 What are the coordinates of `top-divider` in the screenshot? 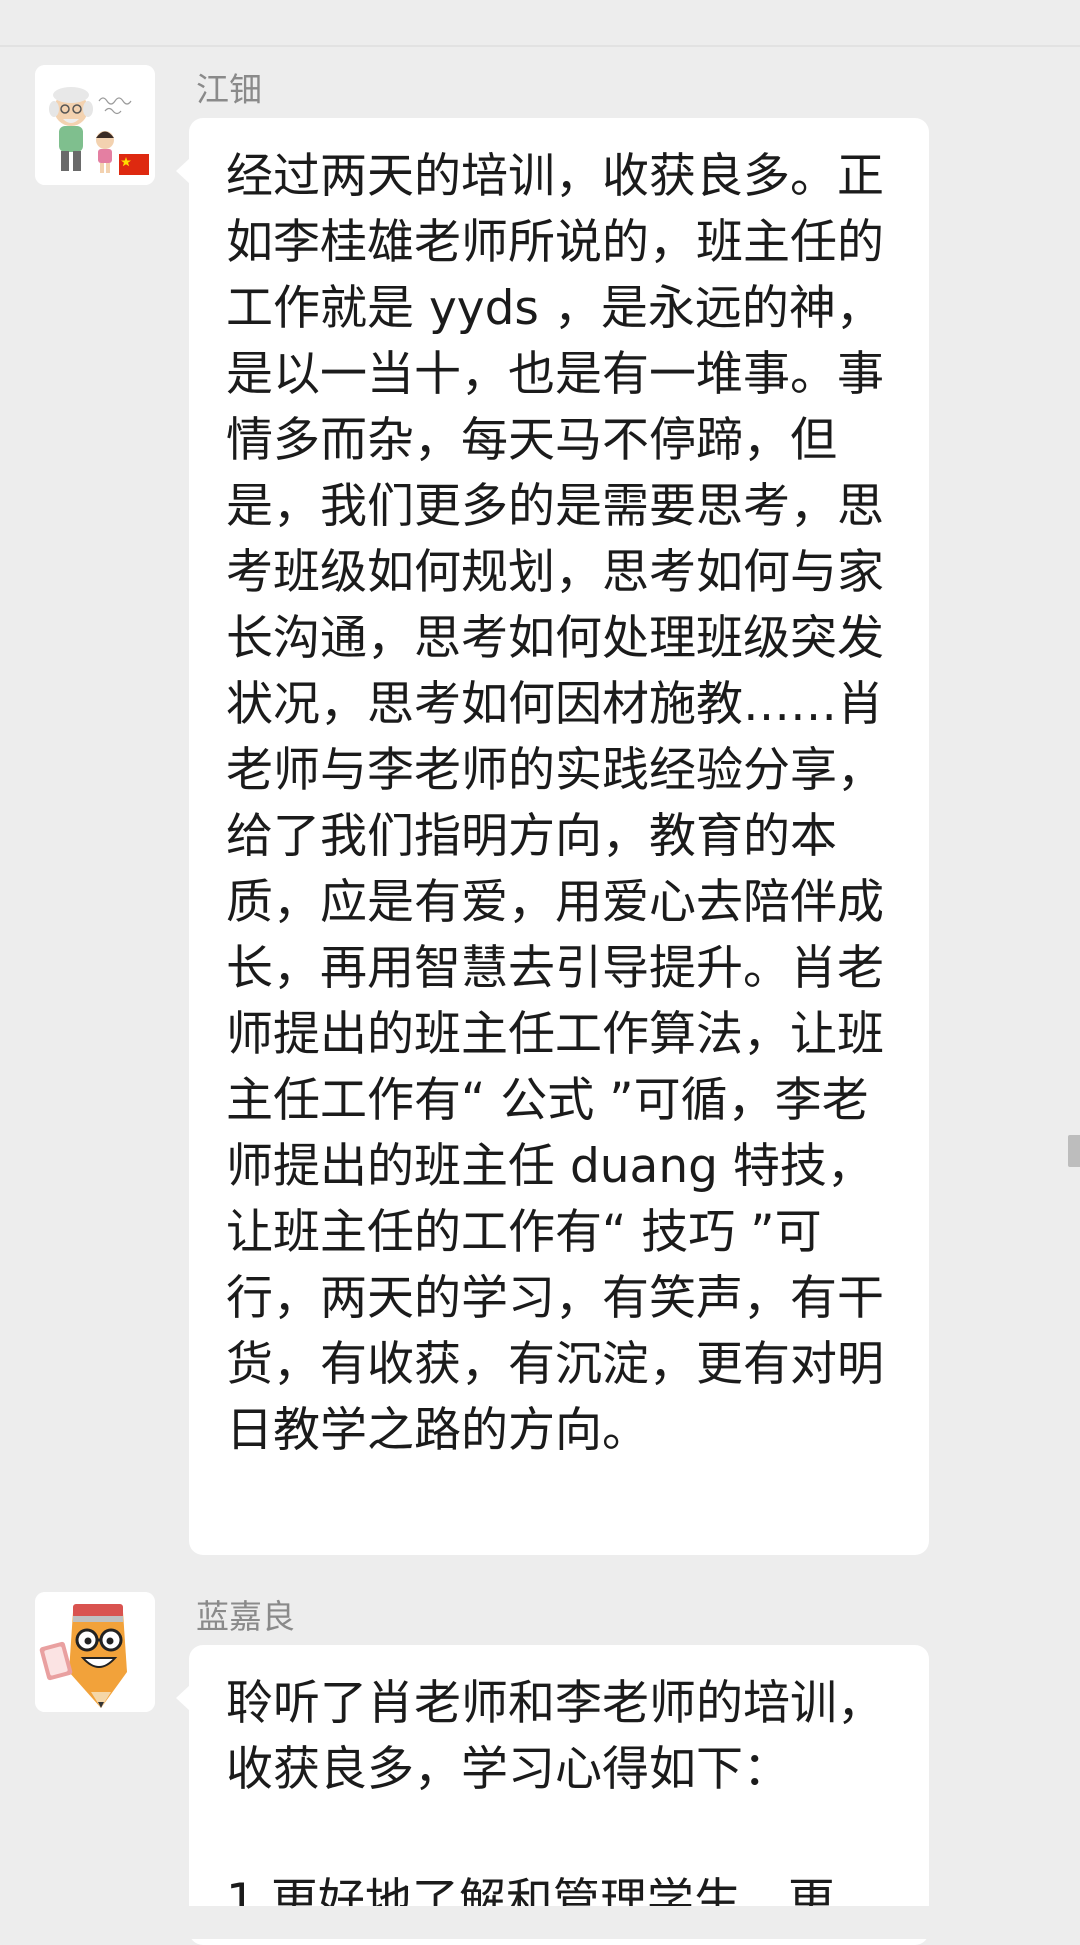 It's located at (540, 46).